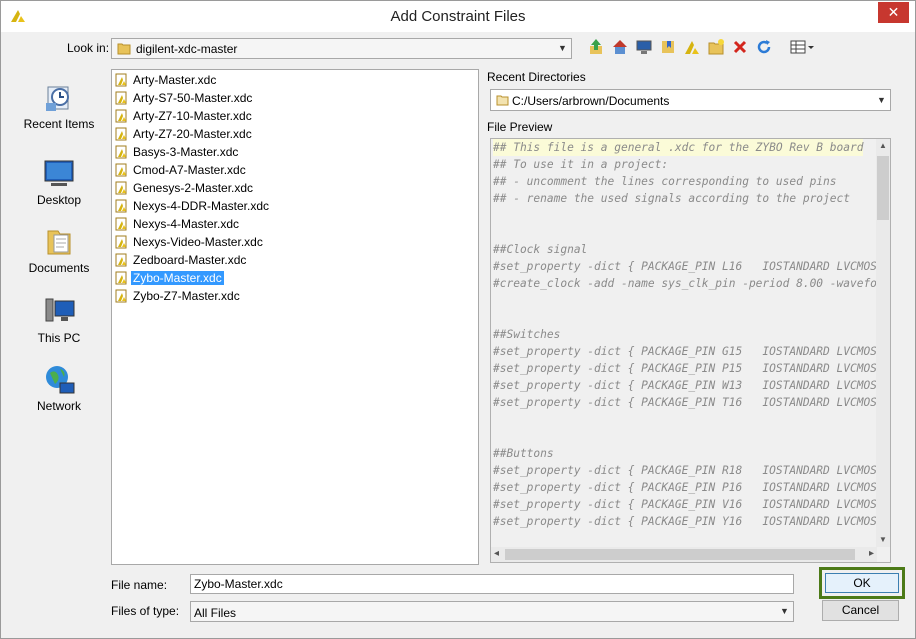 This screenshot has height=639, width=916. I want to click on scroll-left-icon: ◂, so click(496, 553).